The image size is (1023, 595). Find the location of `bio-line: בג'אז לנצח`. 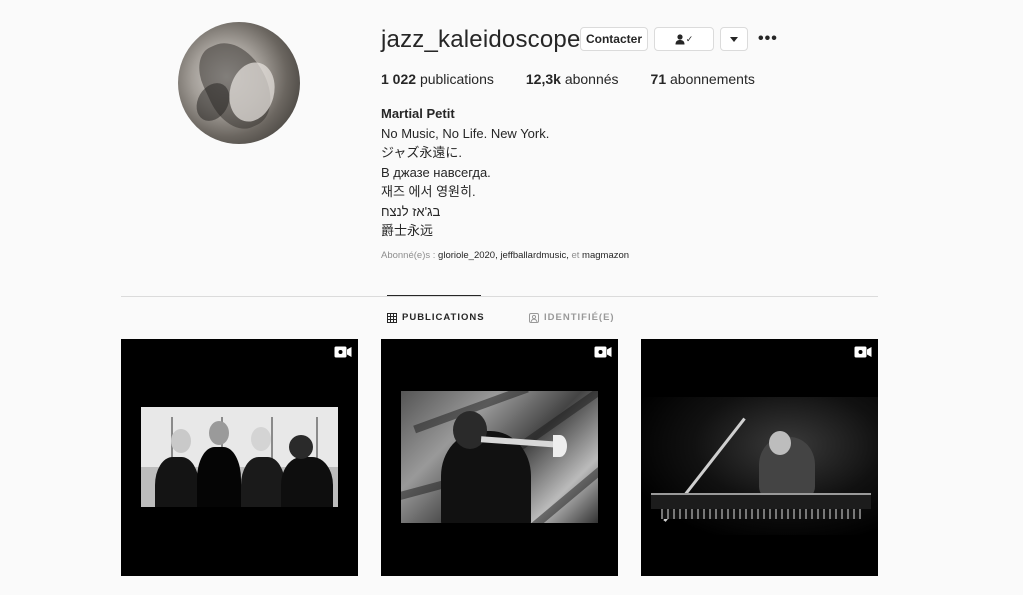

bio-line: בג'אז לנצח is located at coordinates (411, 211).